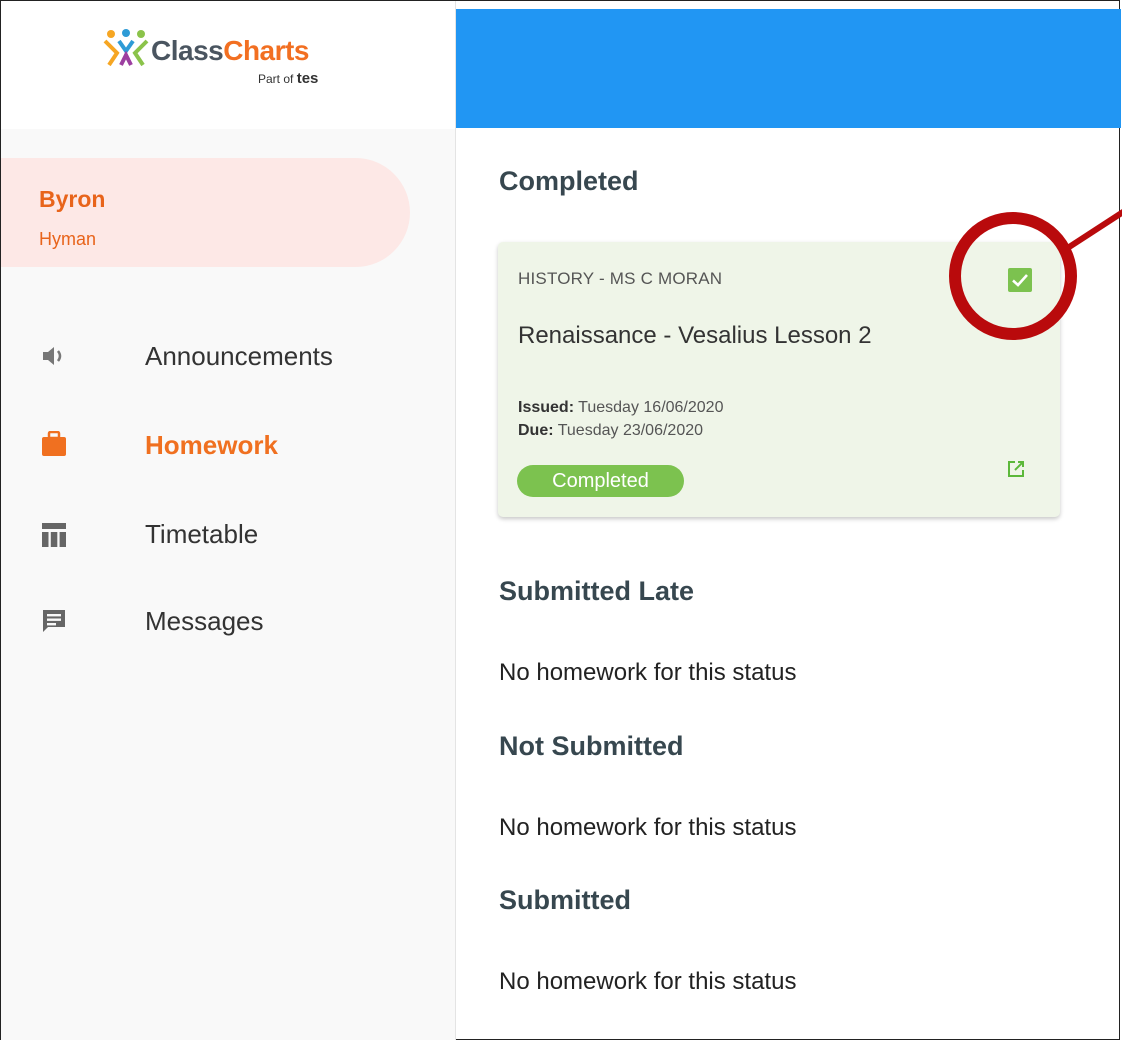 This screenshot has width=1122, height=1042. What do you see at coordinates (187, 50) in the screenshot?
I see `logo-text-class: Class` at bounding box center [187, 50].